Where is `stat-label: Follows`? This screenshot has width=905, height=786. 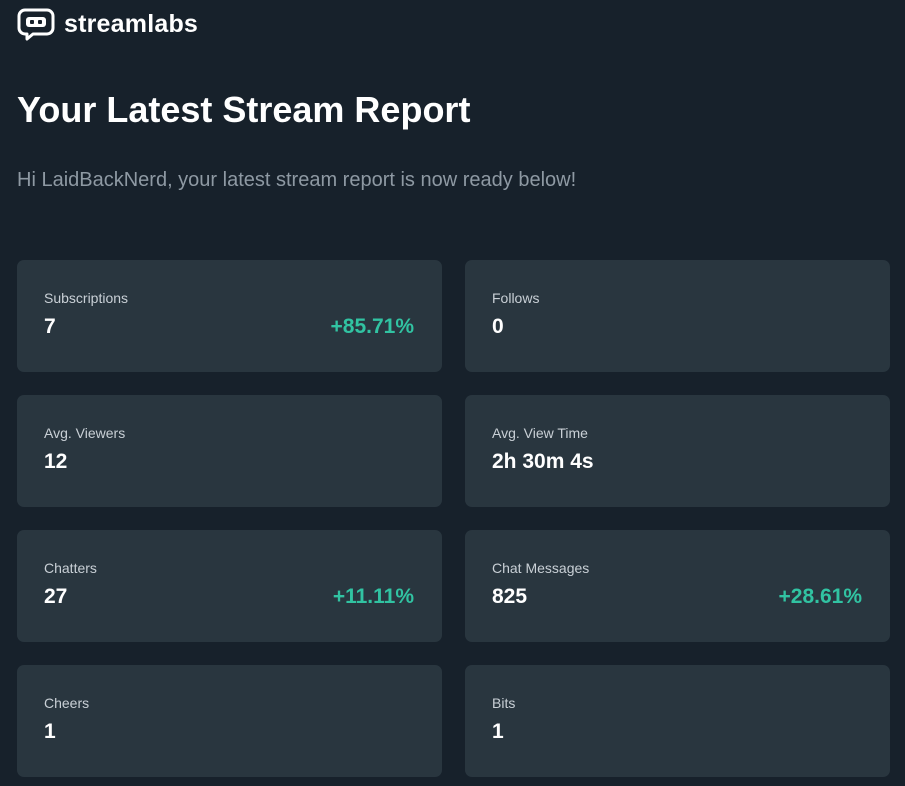
stat-label: Follows is located at coordinates (516, 298).